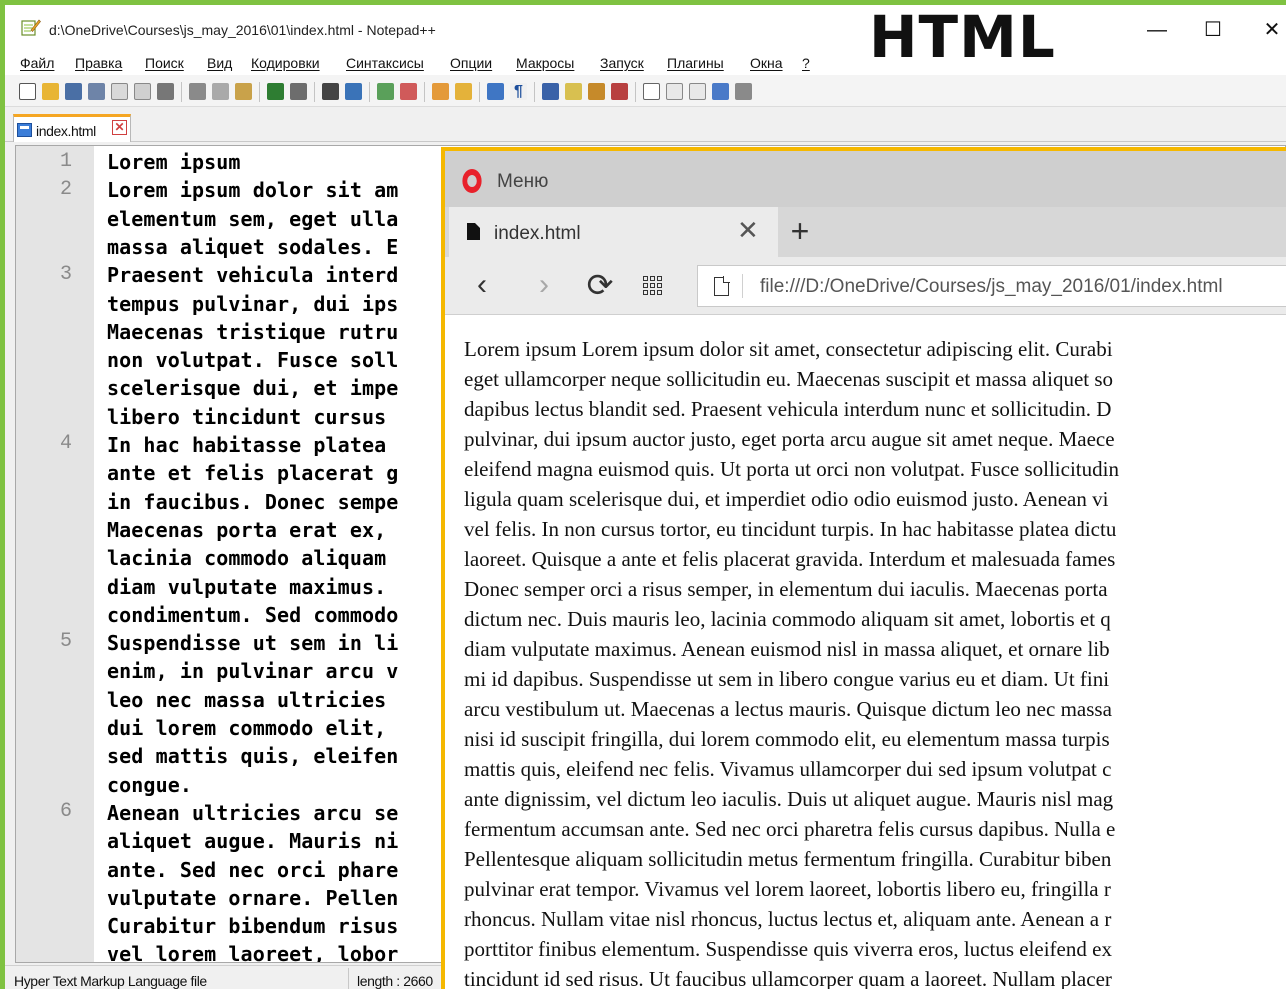 This screenshot has height=989, width=1286. I want to click on code-line: ante et felis placerat g, so click(253, 473).